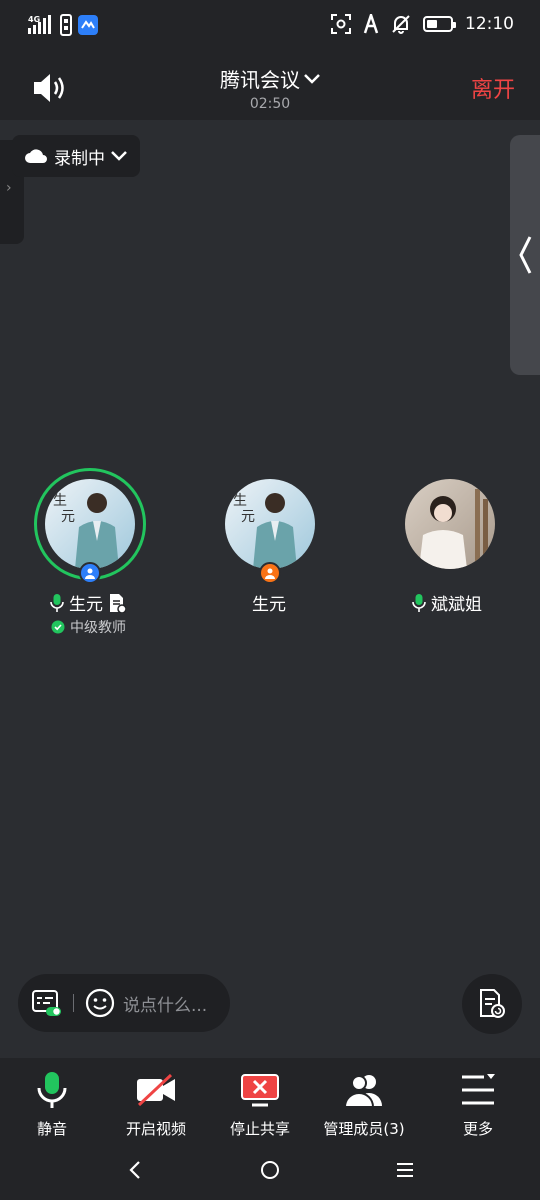 The image size is (540, 1200). What do you see at coordinates (79, 158) in the screenshot?
I see `recording-label: 录制中` at bounding box center [79, 158].